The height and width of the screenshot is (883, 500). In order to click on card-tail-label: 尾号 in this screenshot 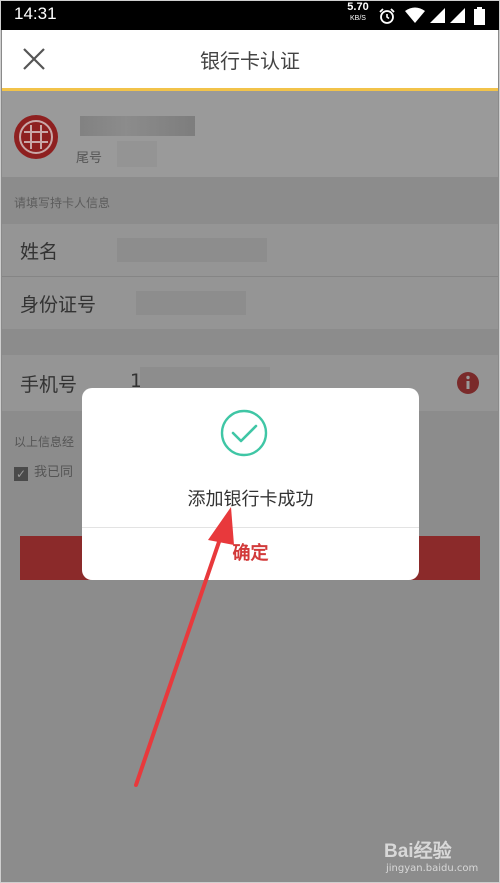, I will do `click(89, 158)`.